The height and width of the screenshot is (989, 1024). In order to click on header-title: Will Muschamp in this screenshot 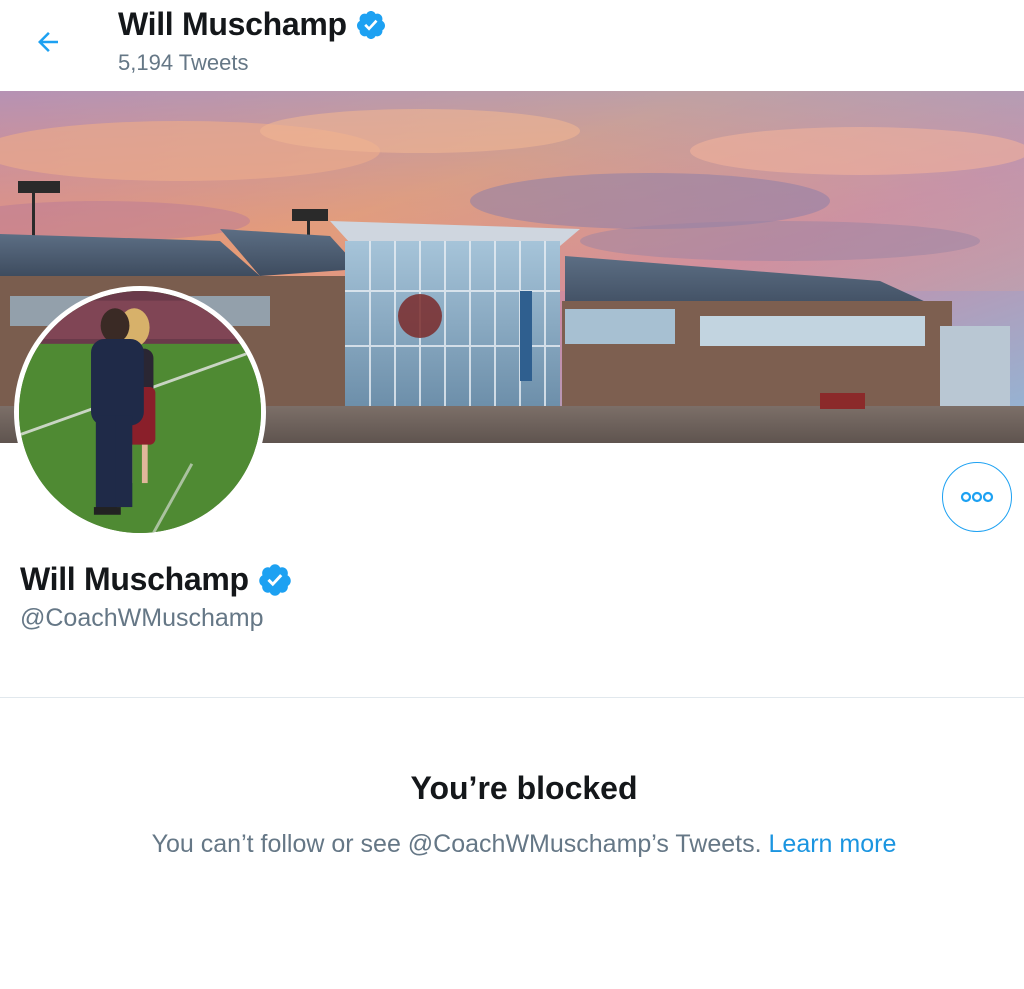, I will do `click(232, 24)`.